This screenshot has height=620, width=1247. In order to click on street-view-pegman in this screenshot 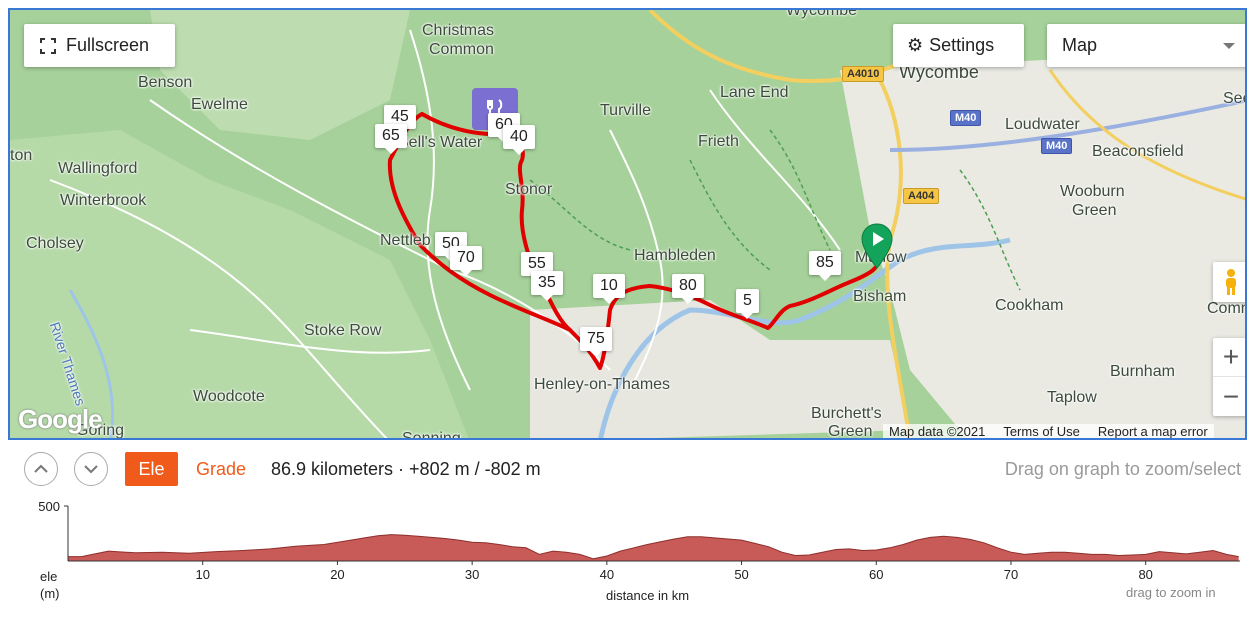, I will do `click(1229, 282)`.